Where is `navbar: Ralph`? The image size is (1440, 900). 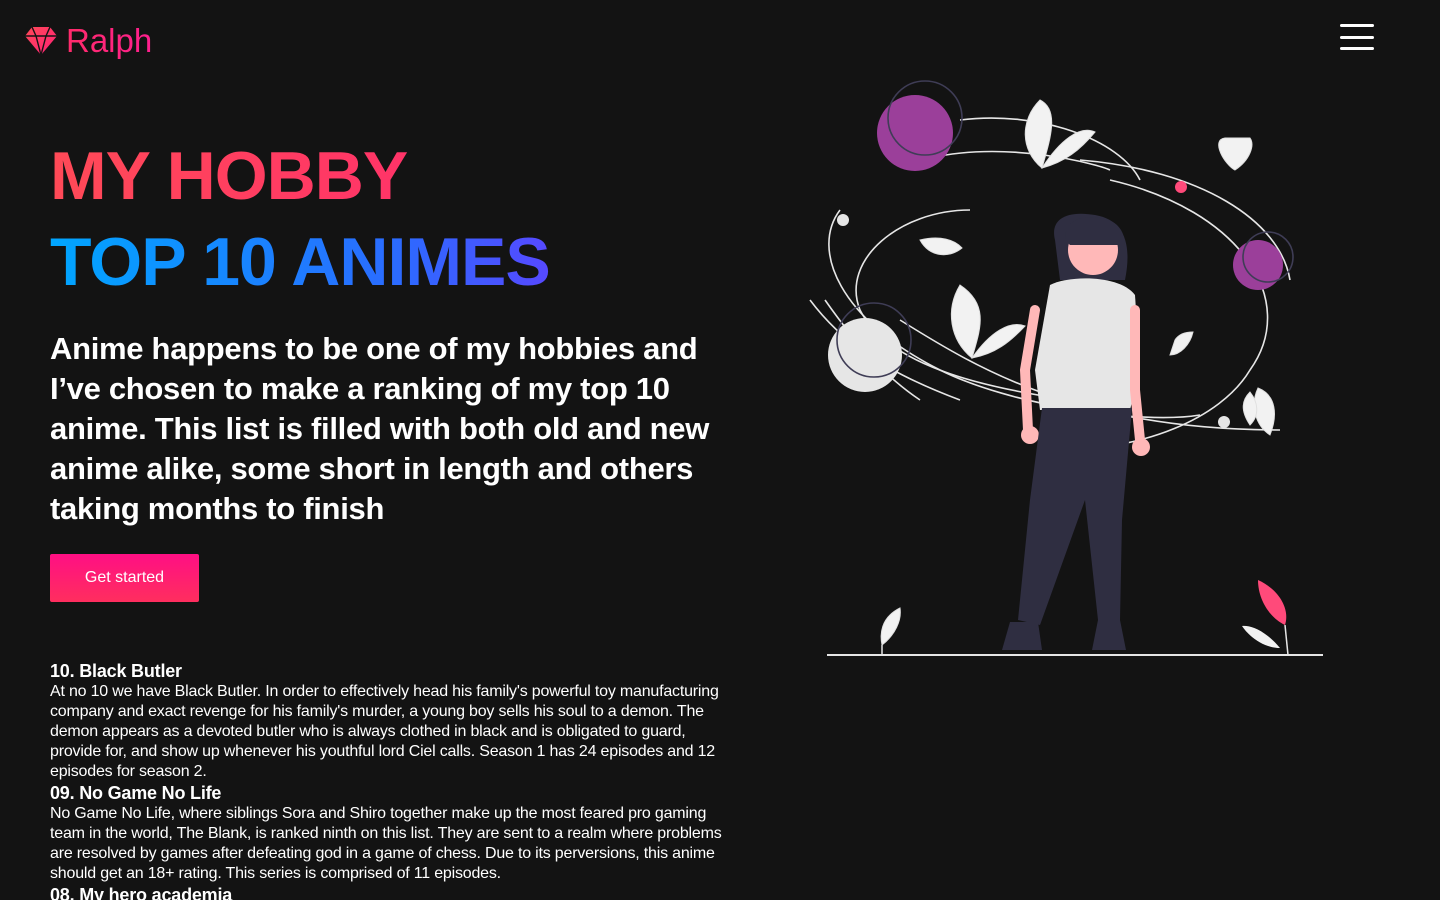 navbar: Ralph is located at coordinates (720, 40).